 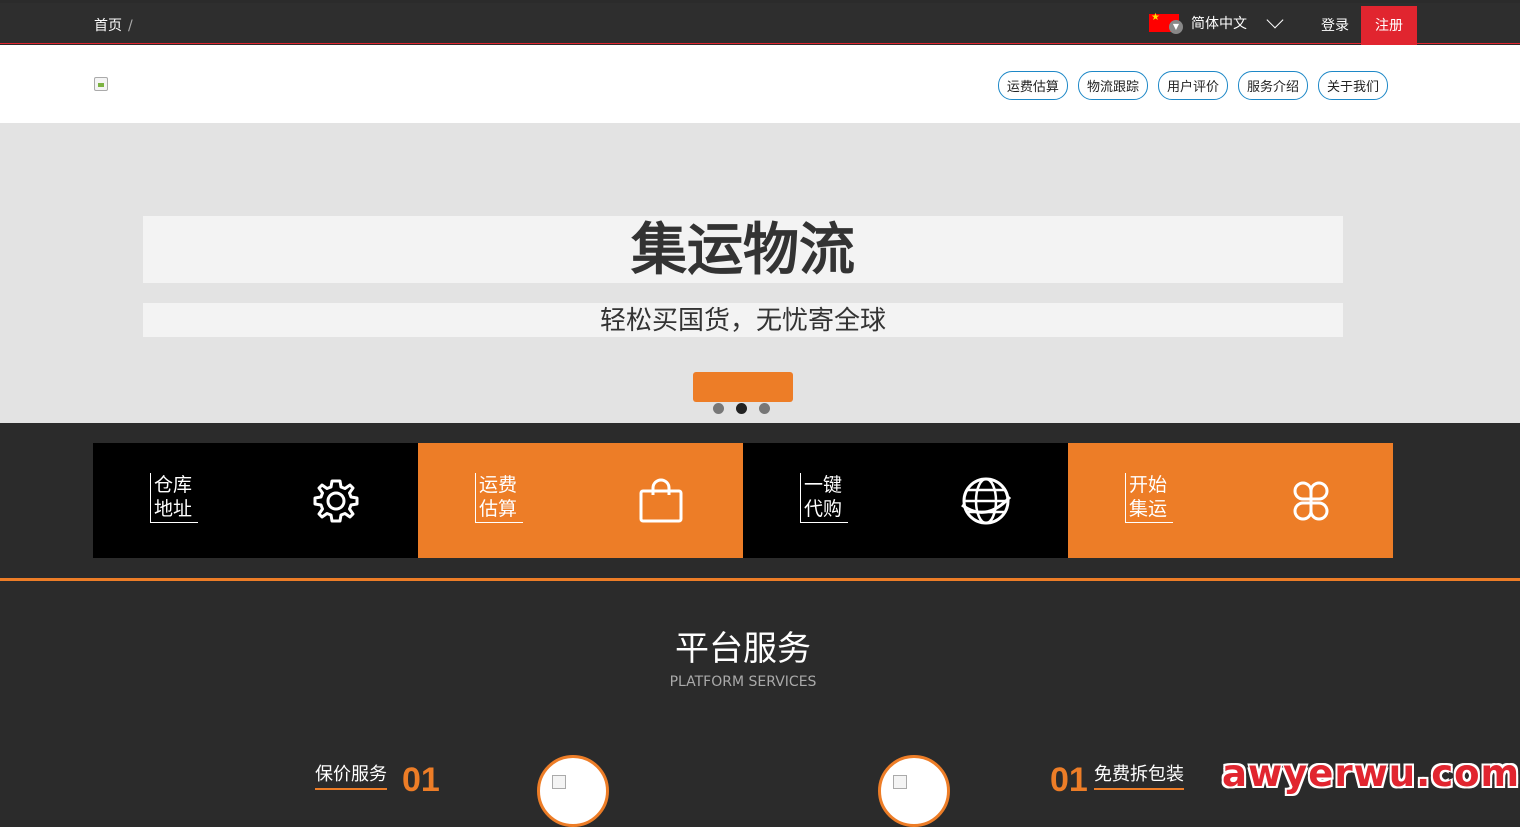 I want to click on china-flag-icon: ★ ▼, so click(x=1166, y=23).